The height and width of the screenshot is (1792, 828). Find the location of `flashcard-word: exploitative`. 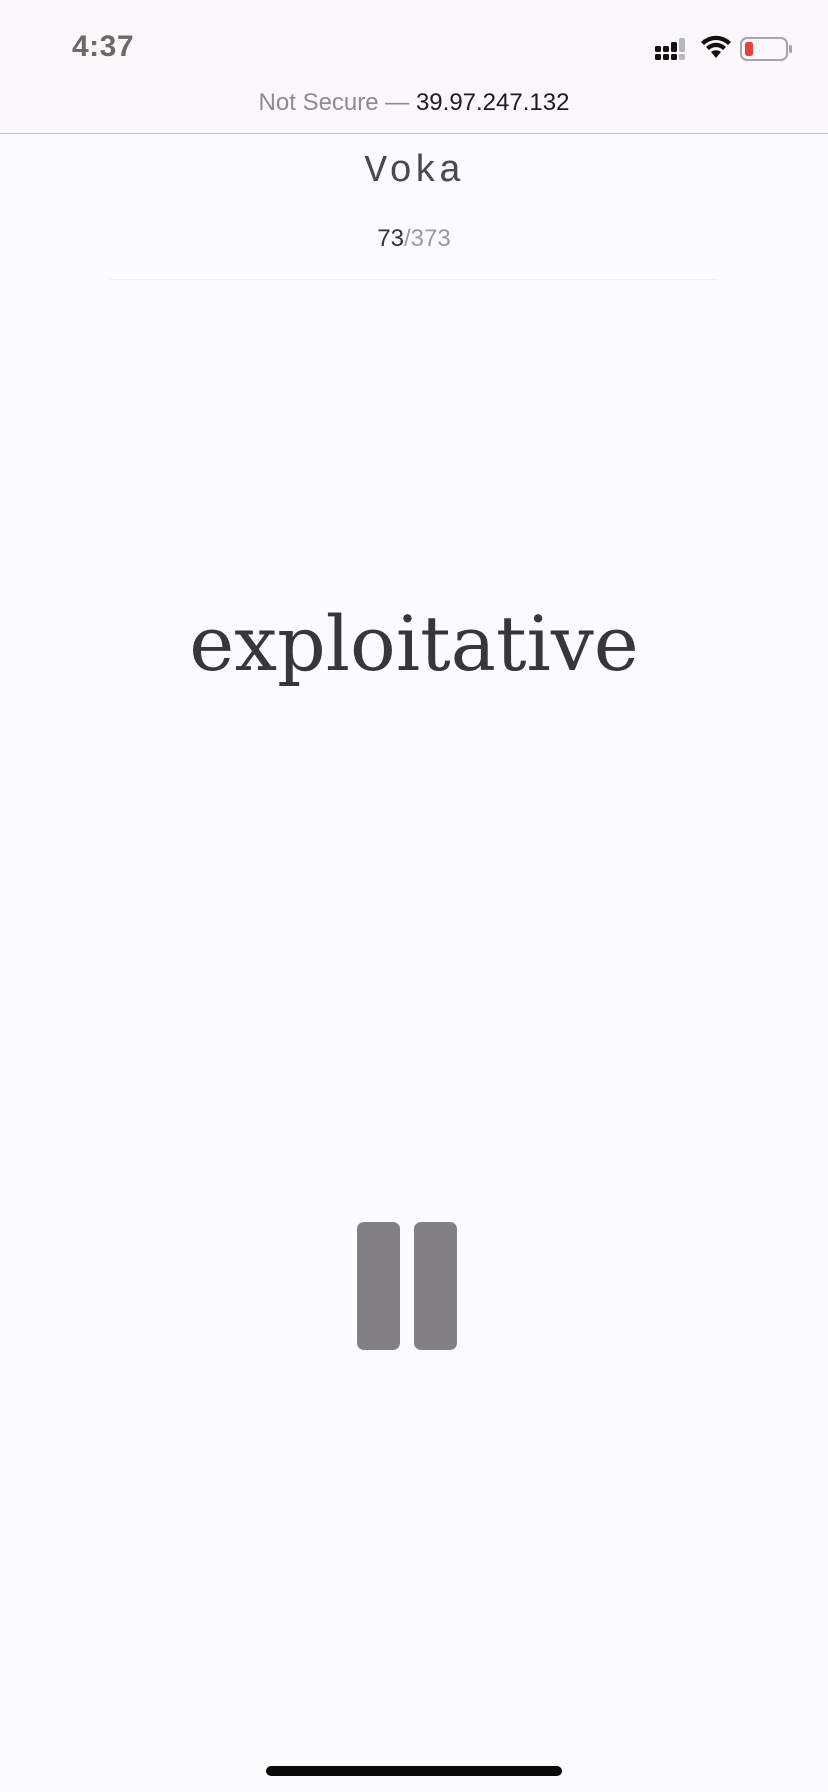

flashcard-word: exploitative is located at coordinates (414, 643).